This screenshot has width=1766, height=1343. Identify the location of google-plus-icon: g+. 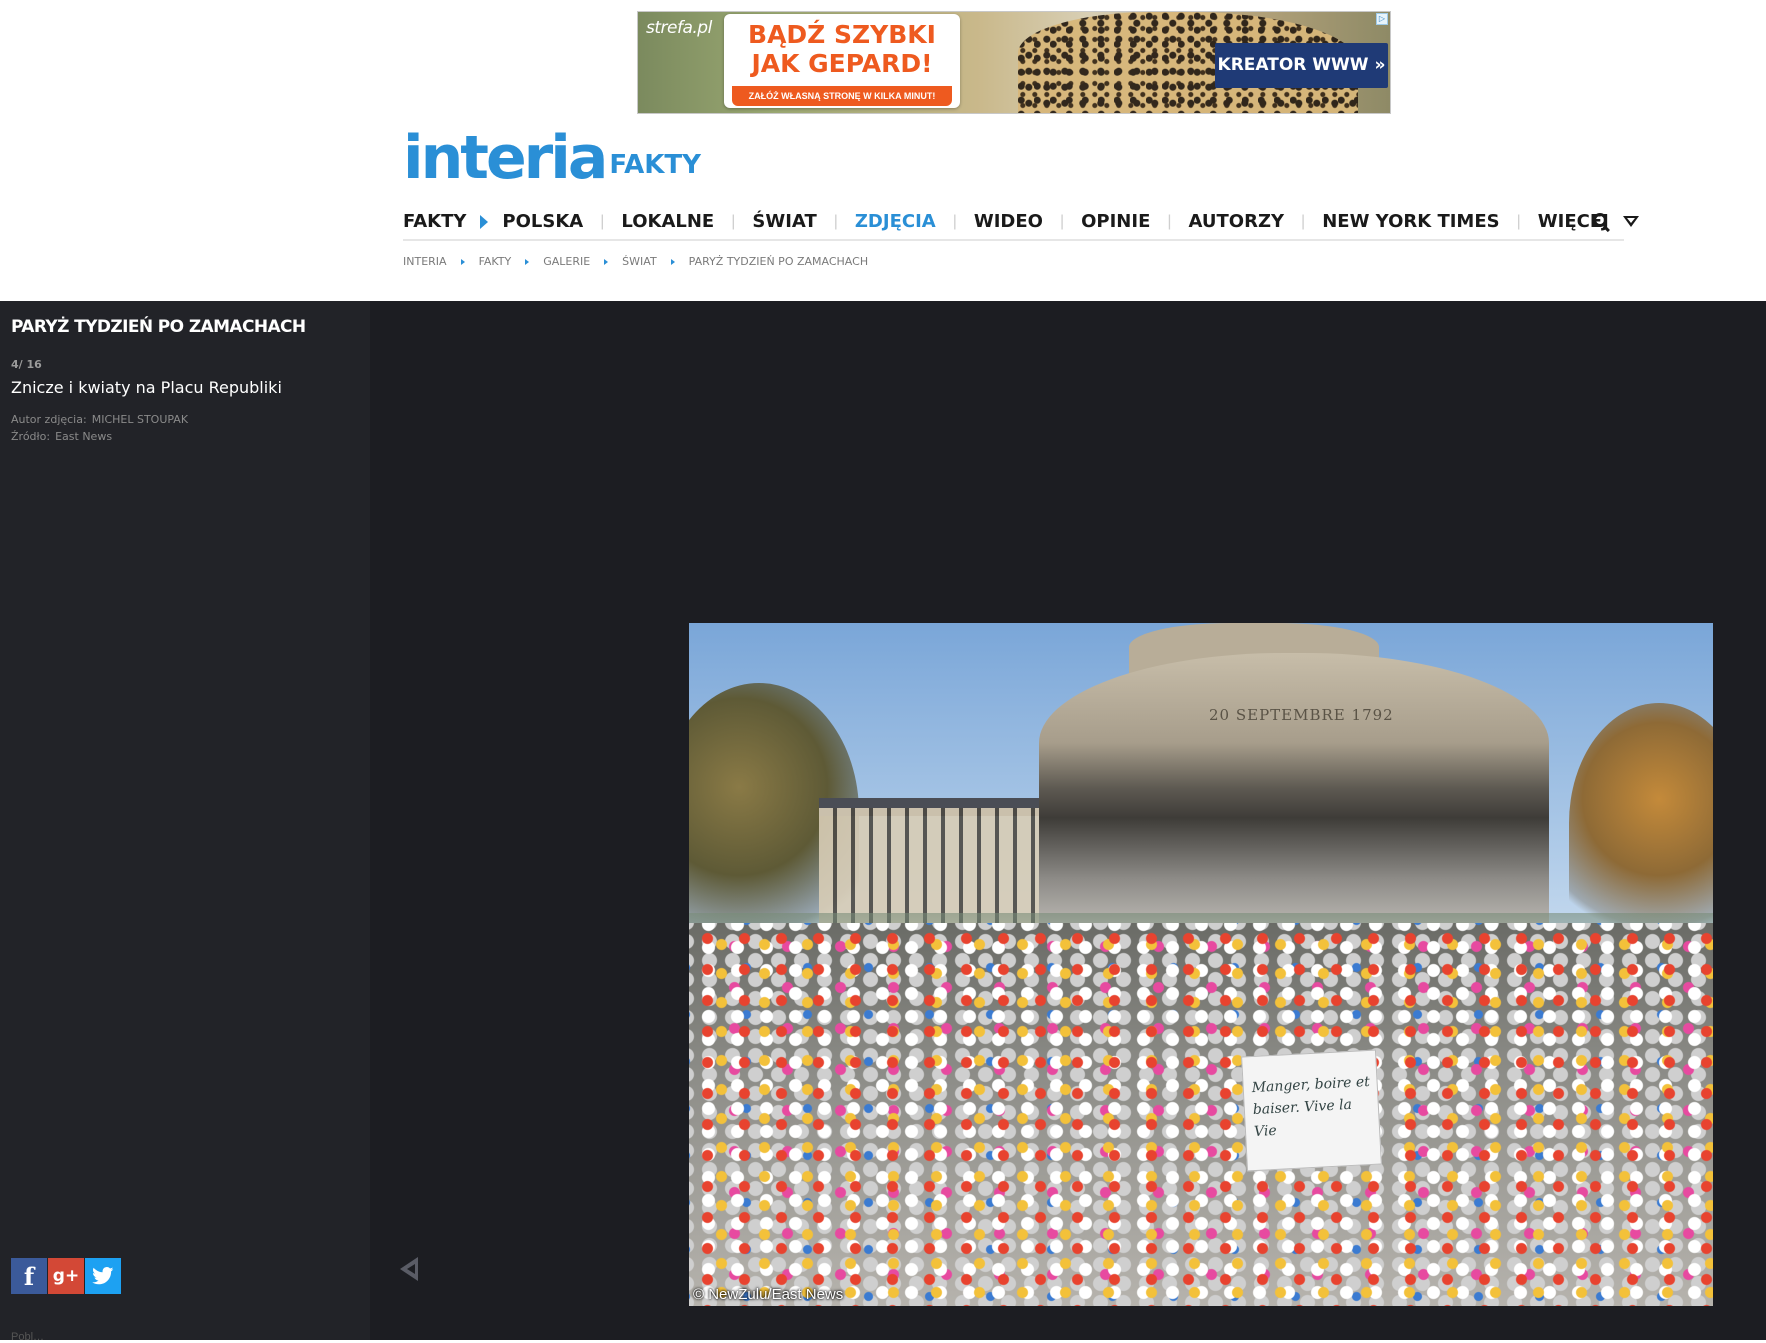
(66, 1276).